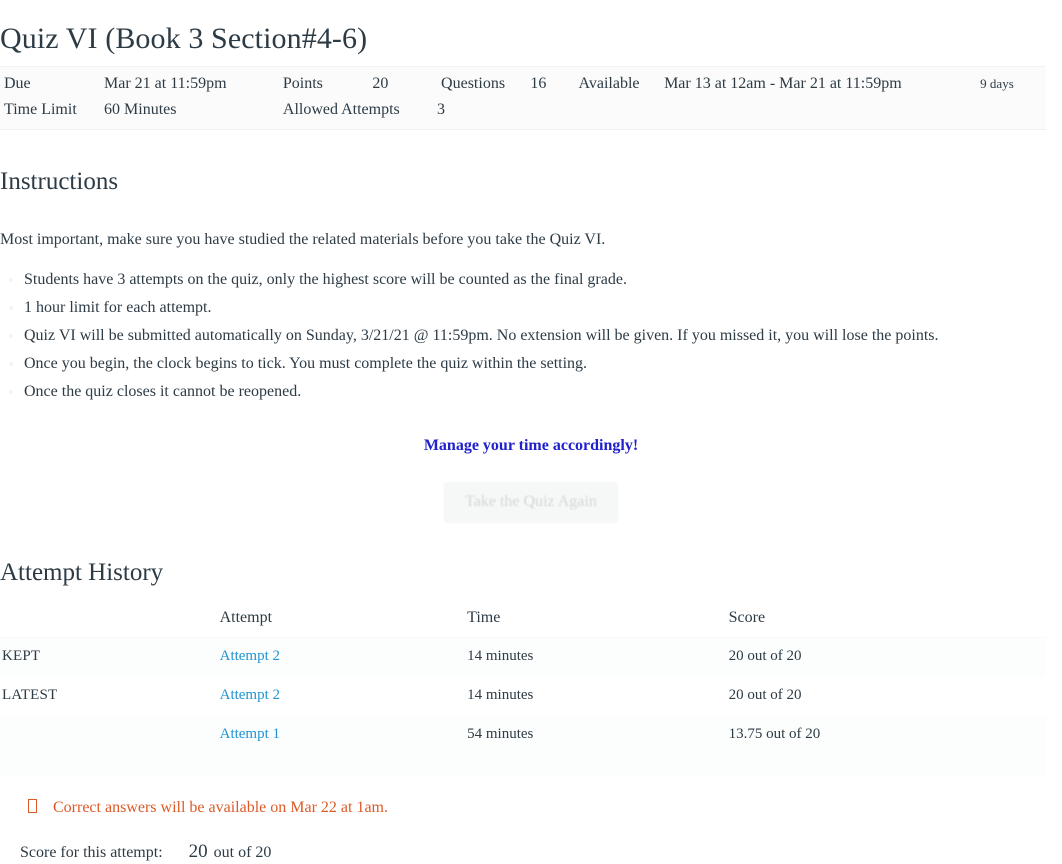  What do you see at coordinates (32, 806) in the screenshot?
I see `info-icon` at bounding box center [32, 806].